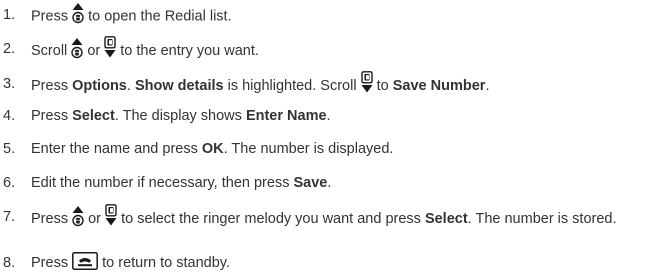 The image size is (655, 273). What do you see at coordinates (9, 183) in the screenshot?
I see `step-number: 6.` at bounding box center [9, 183].